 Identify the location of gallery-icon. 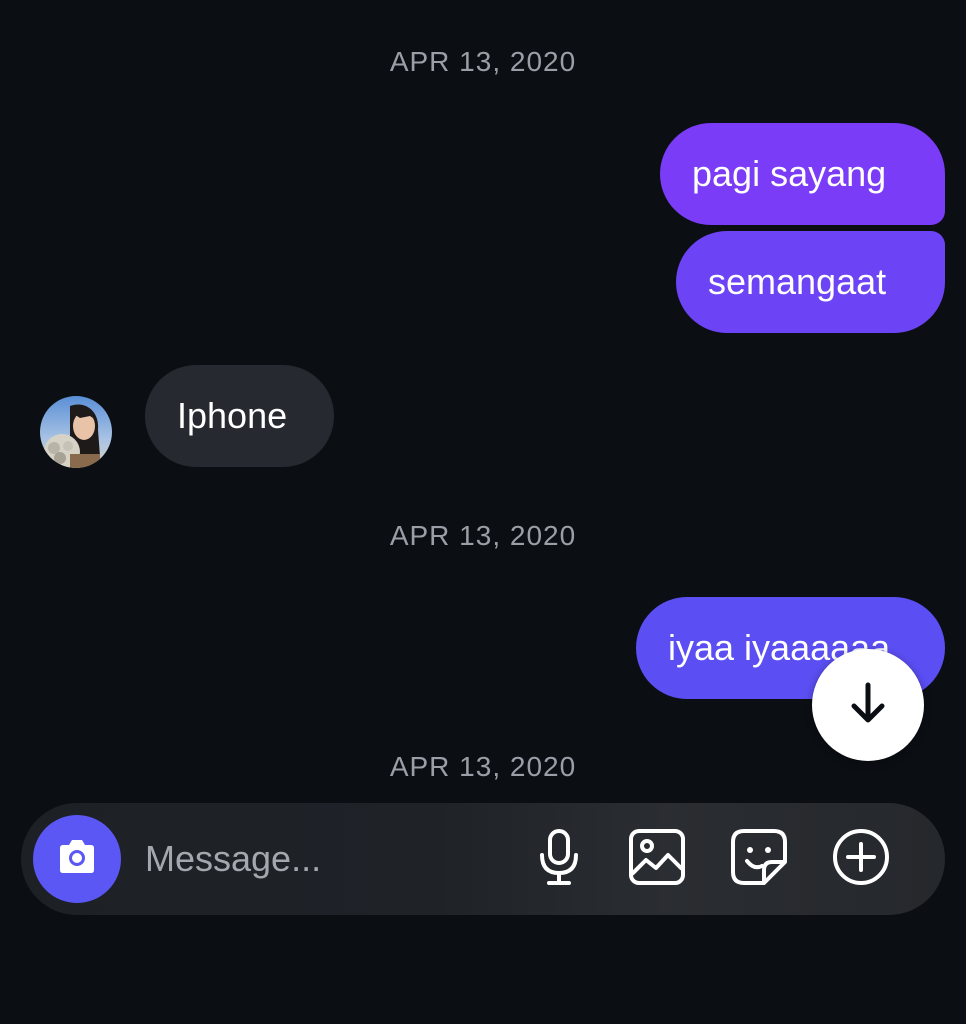
(657, 859).